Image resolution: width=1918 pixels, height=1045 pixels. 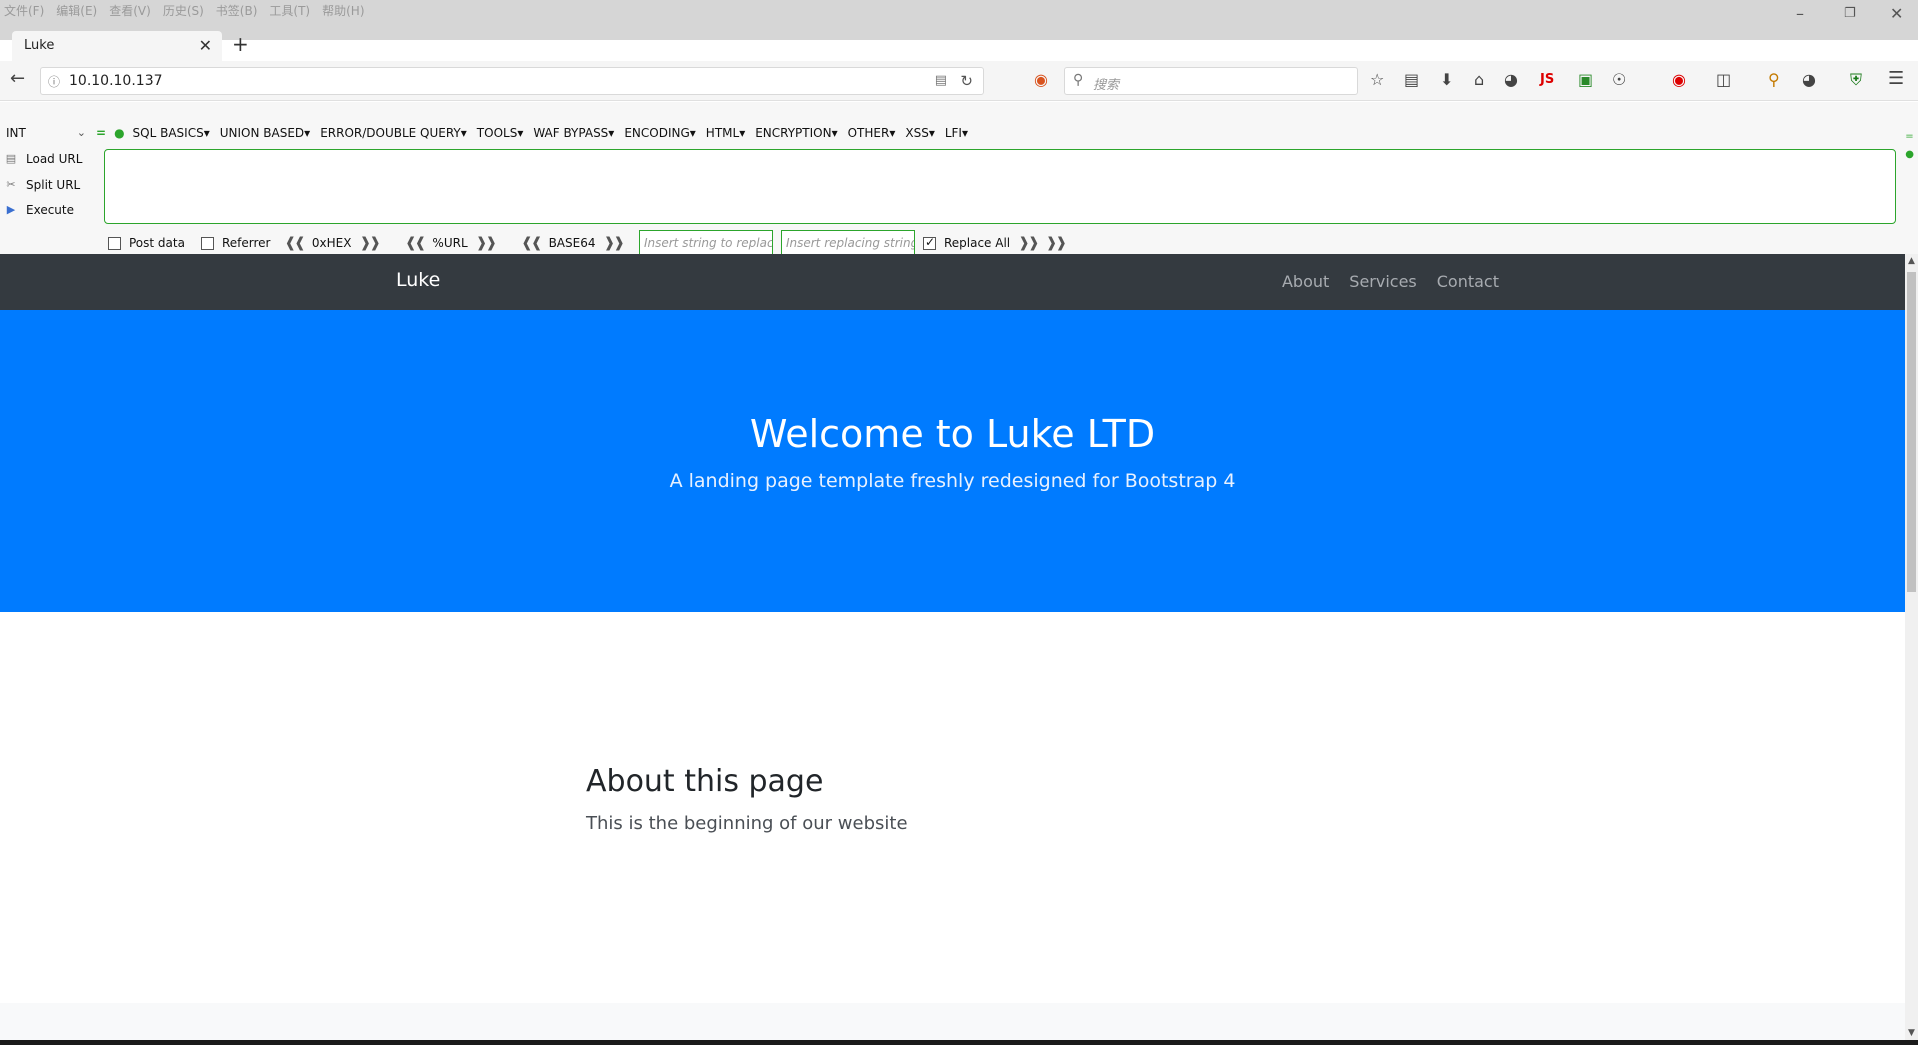 What do you see at coordinates (956, 133) in the screenshot?
I see `hackbar-menu-lfi: LFI▾` at bounding box center [956, 133].